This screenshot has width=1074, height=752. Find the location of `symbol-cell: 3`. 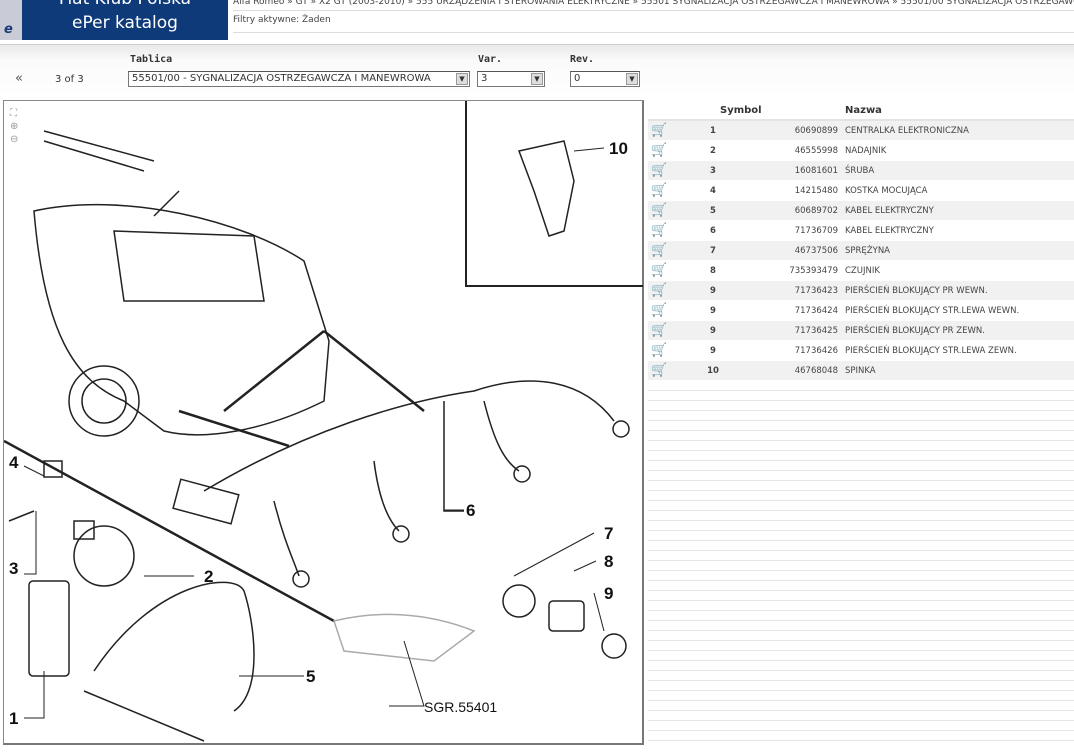

symbol-cell: 3 is located at coordinates (713, 171).